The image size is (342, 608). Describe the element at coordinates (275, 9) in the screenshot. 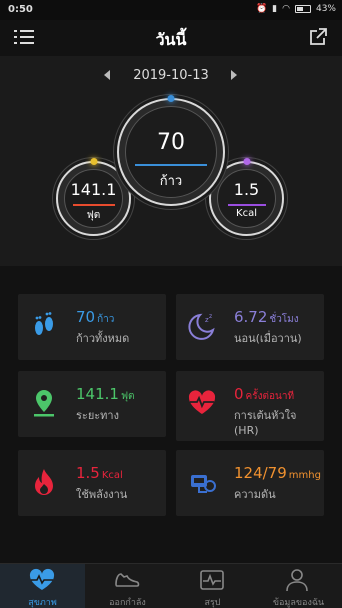

I see `signal-icon: ▮` at that location.